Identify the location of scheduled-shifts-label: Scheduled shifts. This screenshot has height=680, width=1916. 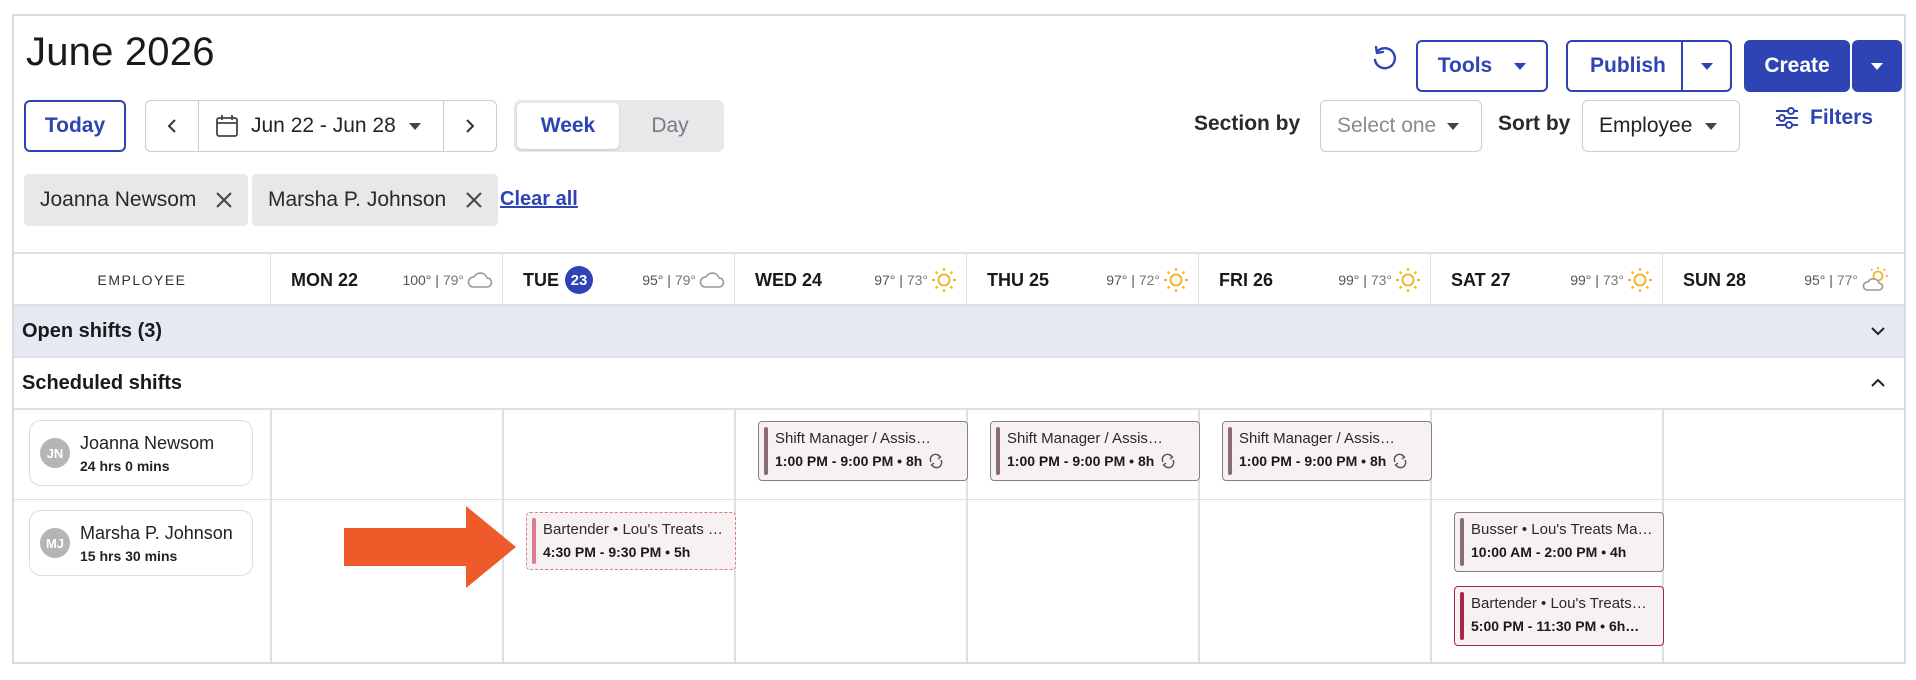
(102, 382).